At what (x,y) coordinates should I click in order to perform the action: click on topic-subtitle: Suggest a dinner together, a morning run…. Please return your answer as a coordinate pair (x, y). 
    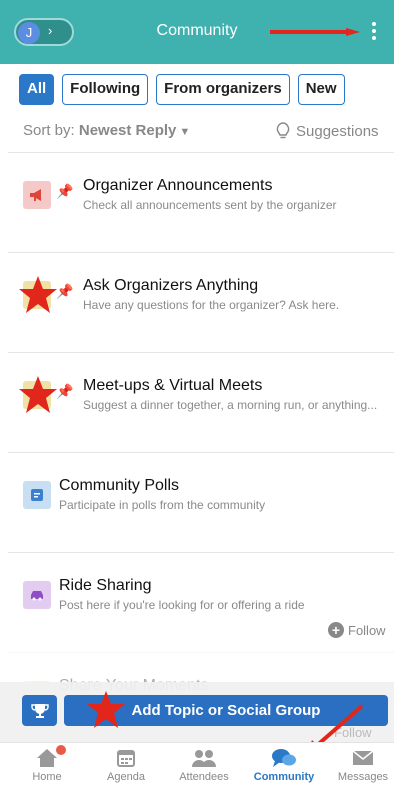
    Looking at the image, I should click on (230, 405).